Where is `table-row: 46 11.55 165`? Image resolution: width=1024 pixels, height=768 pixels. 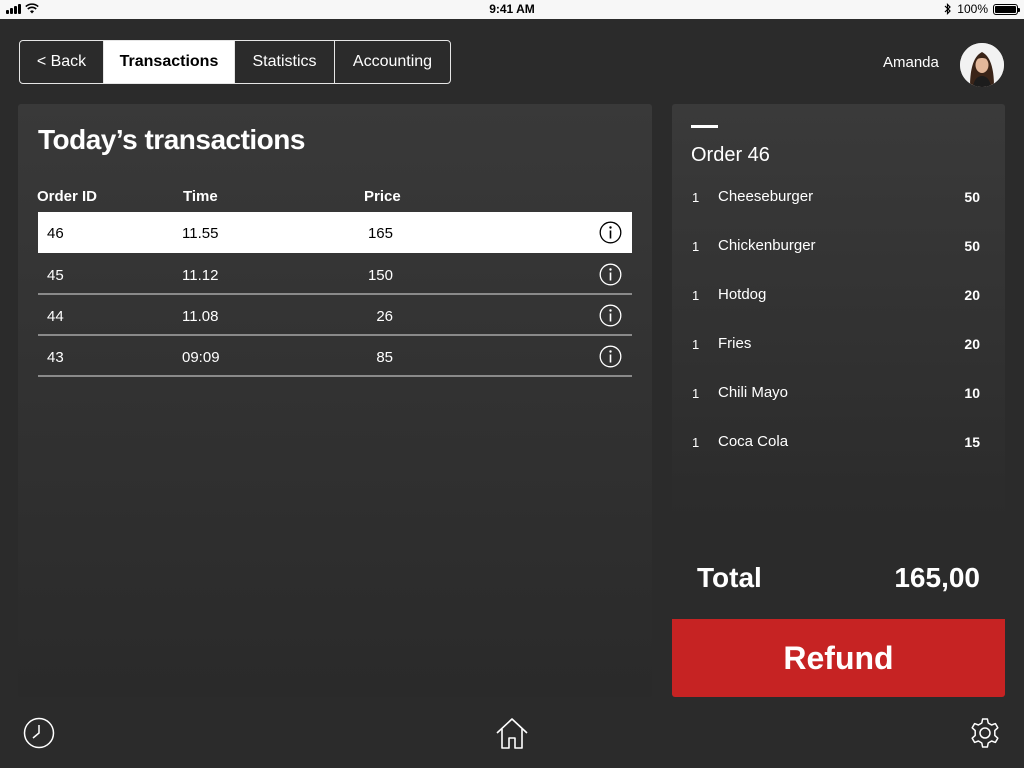
table-row: 46 11.55 165 is located at coordinates (335, 232).